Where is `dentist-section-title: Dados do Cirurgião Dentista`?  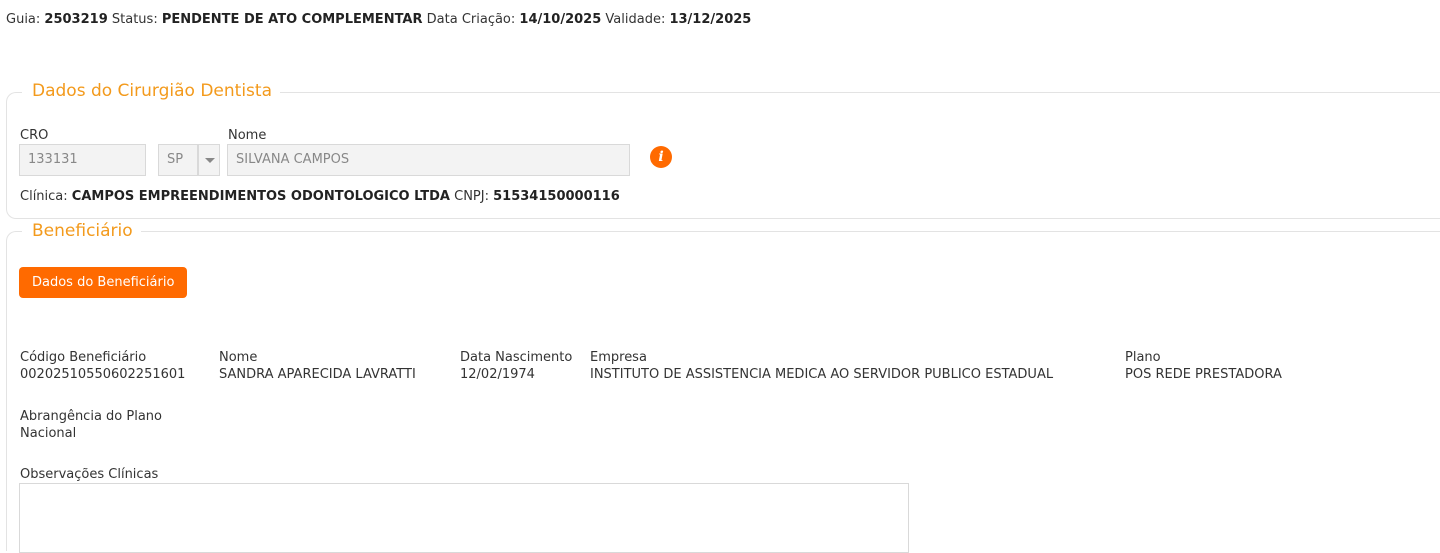 dentist-section-title: Dados do Cirurgião Dentista is located at coordinates (151, 91).